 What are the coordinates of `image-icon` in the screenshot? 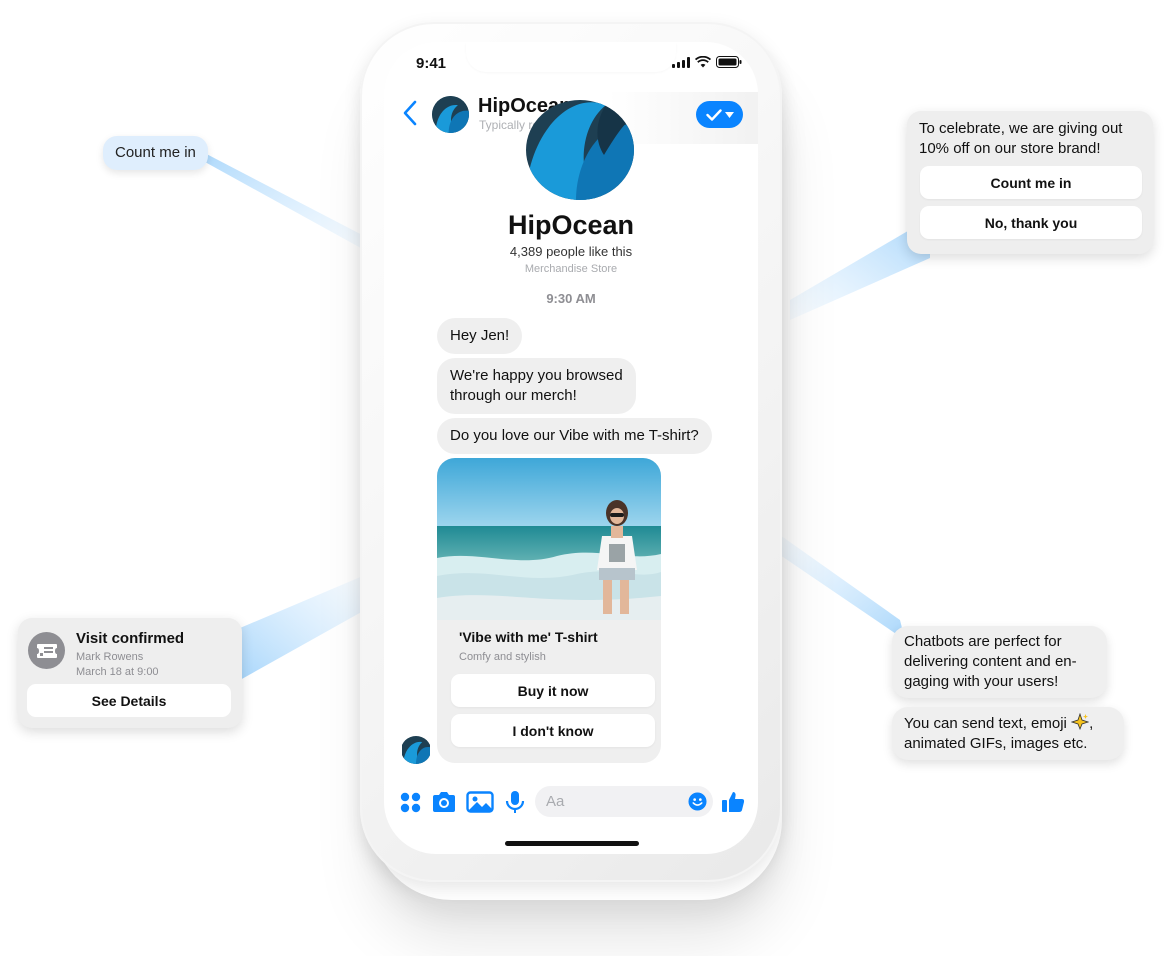 It's located at (480, 802).